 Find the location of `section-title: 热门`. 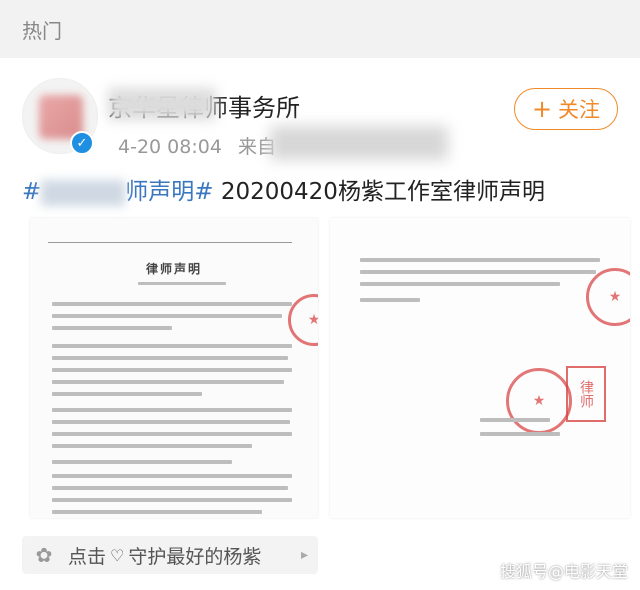

section-title: 热门 is located at coordinates (42, 30).